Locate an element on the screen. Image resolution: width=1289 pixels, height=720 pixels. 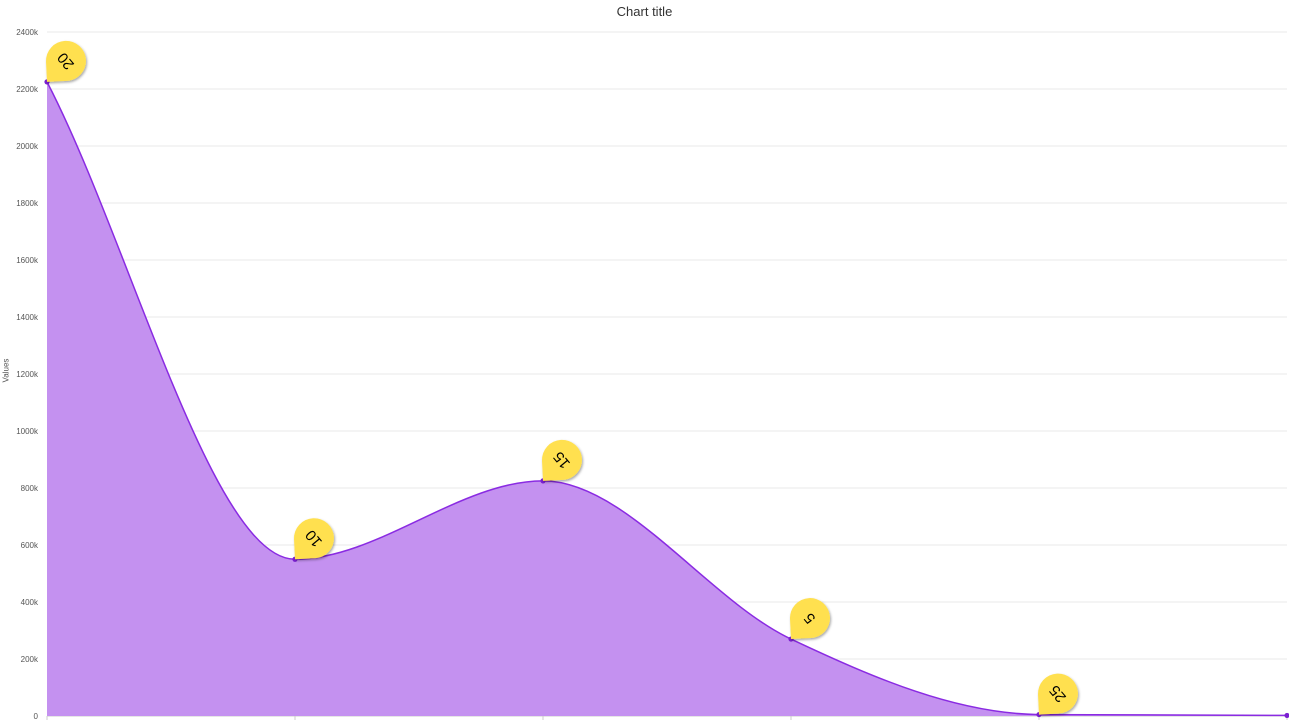
pin-label: 15 is located at coordinates (562, 460).